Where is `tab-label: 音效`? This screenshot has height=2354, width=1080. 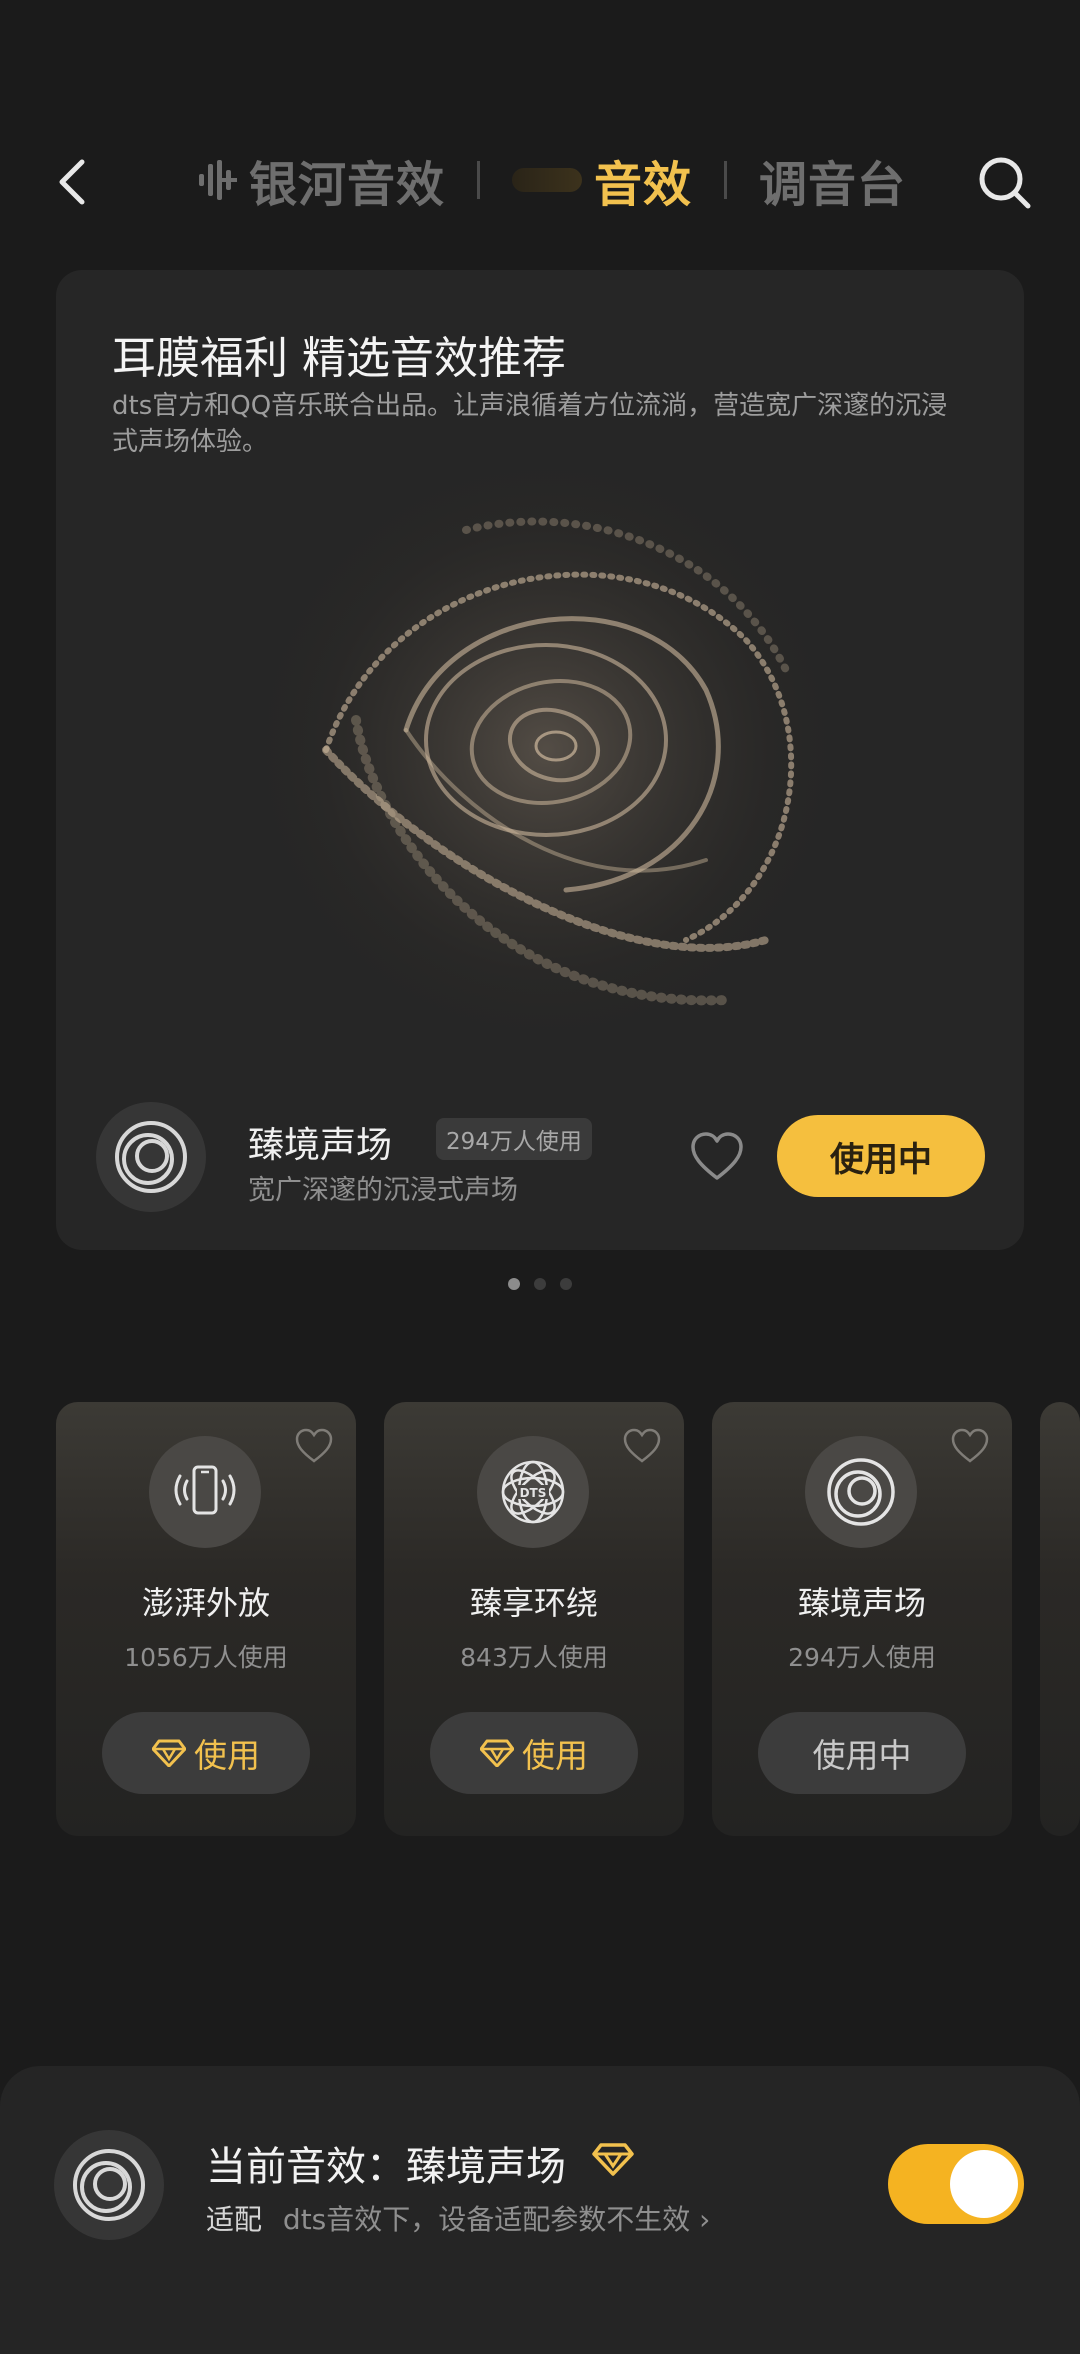 tab-label: 音效 is located at coordinates (643, 185).